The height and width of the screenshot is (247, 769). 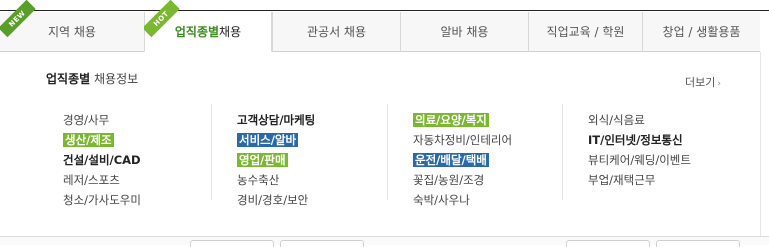 What do you see at coordinates (88, 140) in the screenshot?
I see `category-link: 생산/제조` at bounding box center [88, 140].